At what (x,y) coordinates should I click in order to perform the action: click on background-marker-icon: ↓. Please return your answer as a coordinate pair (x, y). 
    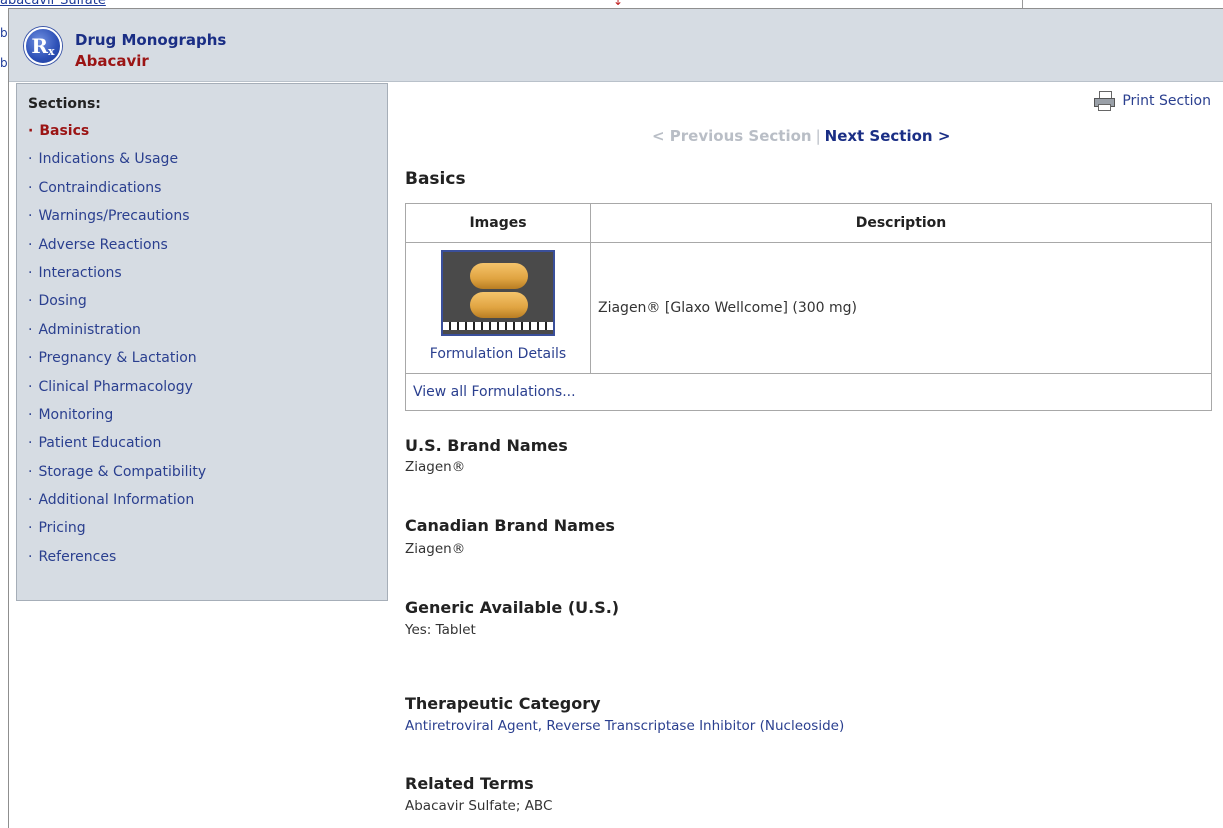
    Looking at the image, I should click on (618, 4).